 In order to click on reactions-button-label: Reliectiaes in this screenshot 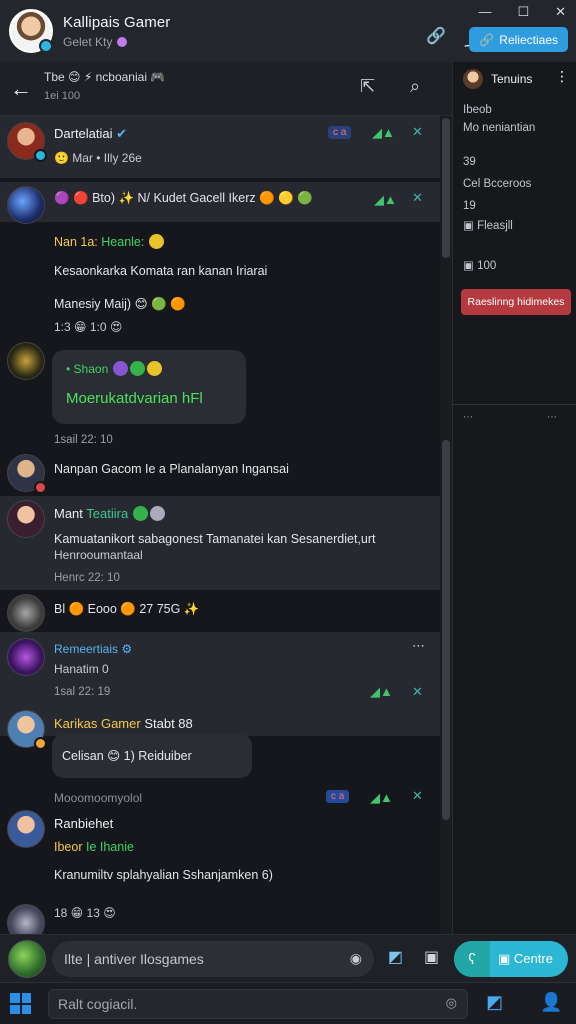, I will do `click(528, 39)`.